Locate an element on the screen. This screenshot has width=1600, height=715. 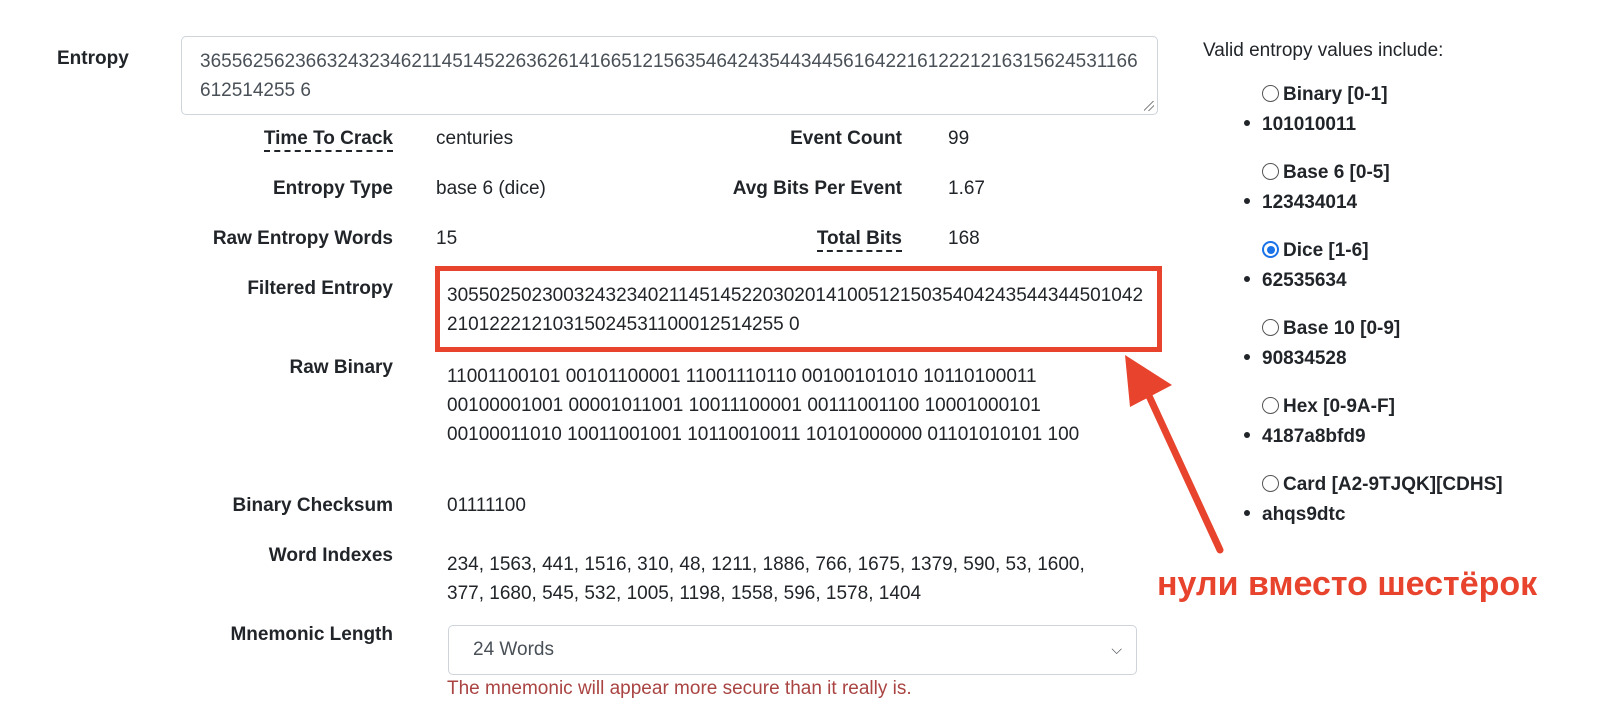
entropy-option-example: 62535634 is located at coordinates (1295, 281).